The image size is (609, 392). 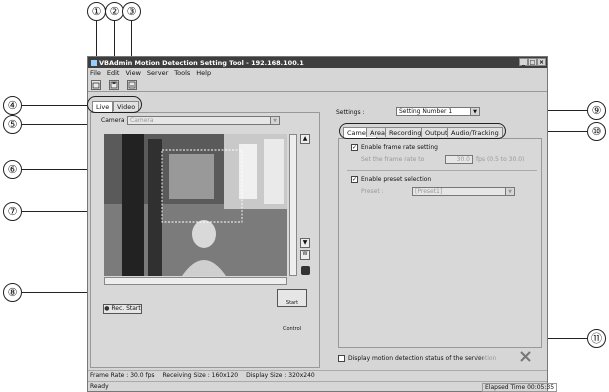 I want to click on frame-rate-unit: fps (0.5 to 30.0), so click(x=500, y=159).